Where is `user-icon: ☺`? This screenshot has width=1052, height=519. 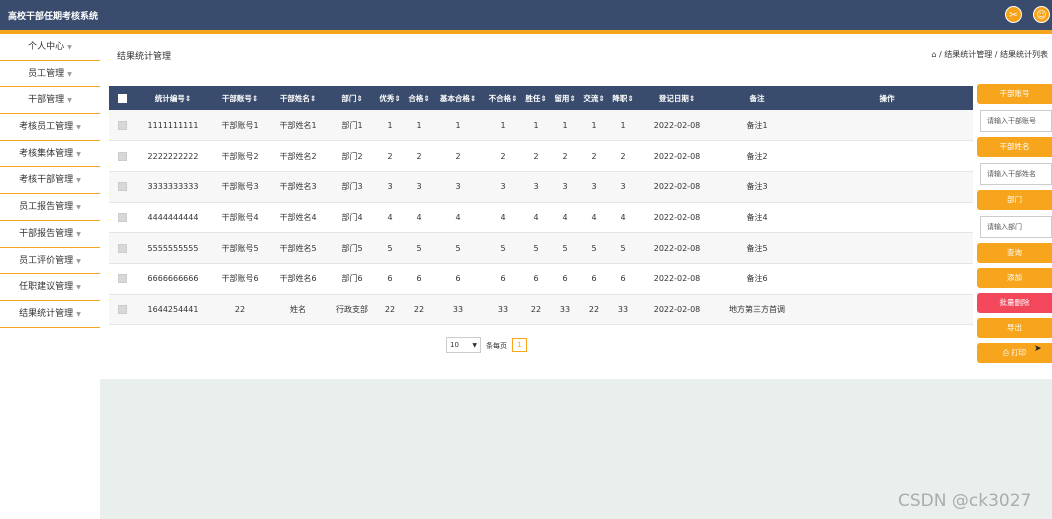
user-icon: ☺ is located at coordinates (1041, 14).